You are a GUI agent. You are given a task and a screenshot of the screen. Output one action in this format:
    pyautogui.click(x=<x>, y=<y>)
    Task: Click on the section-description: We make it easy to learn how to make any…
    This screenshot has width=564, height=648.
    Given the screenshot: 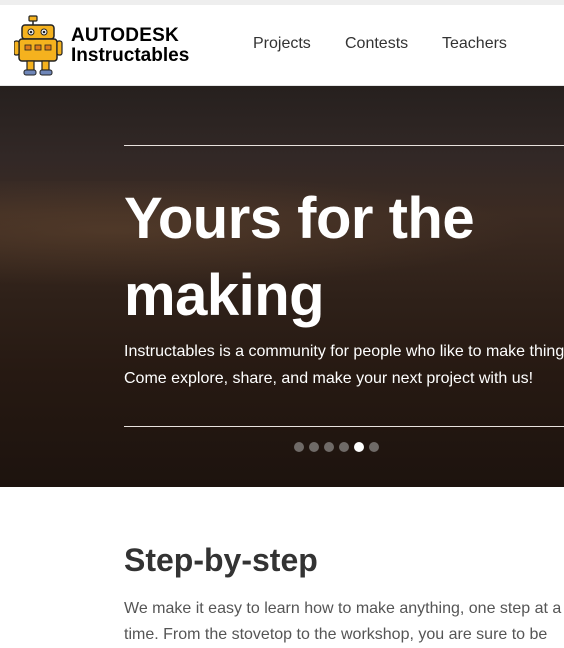 What is the action you would take?
    pyautogui.click(x=344, y=622)
    